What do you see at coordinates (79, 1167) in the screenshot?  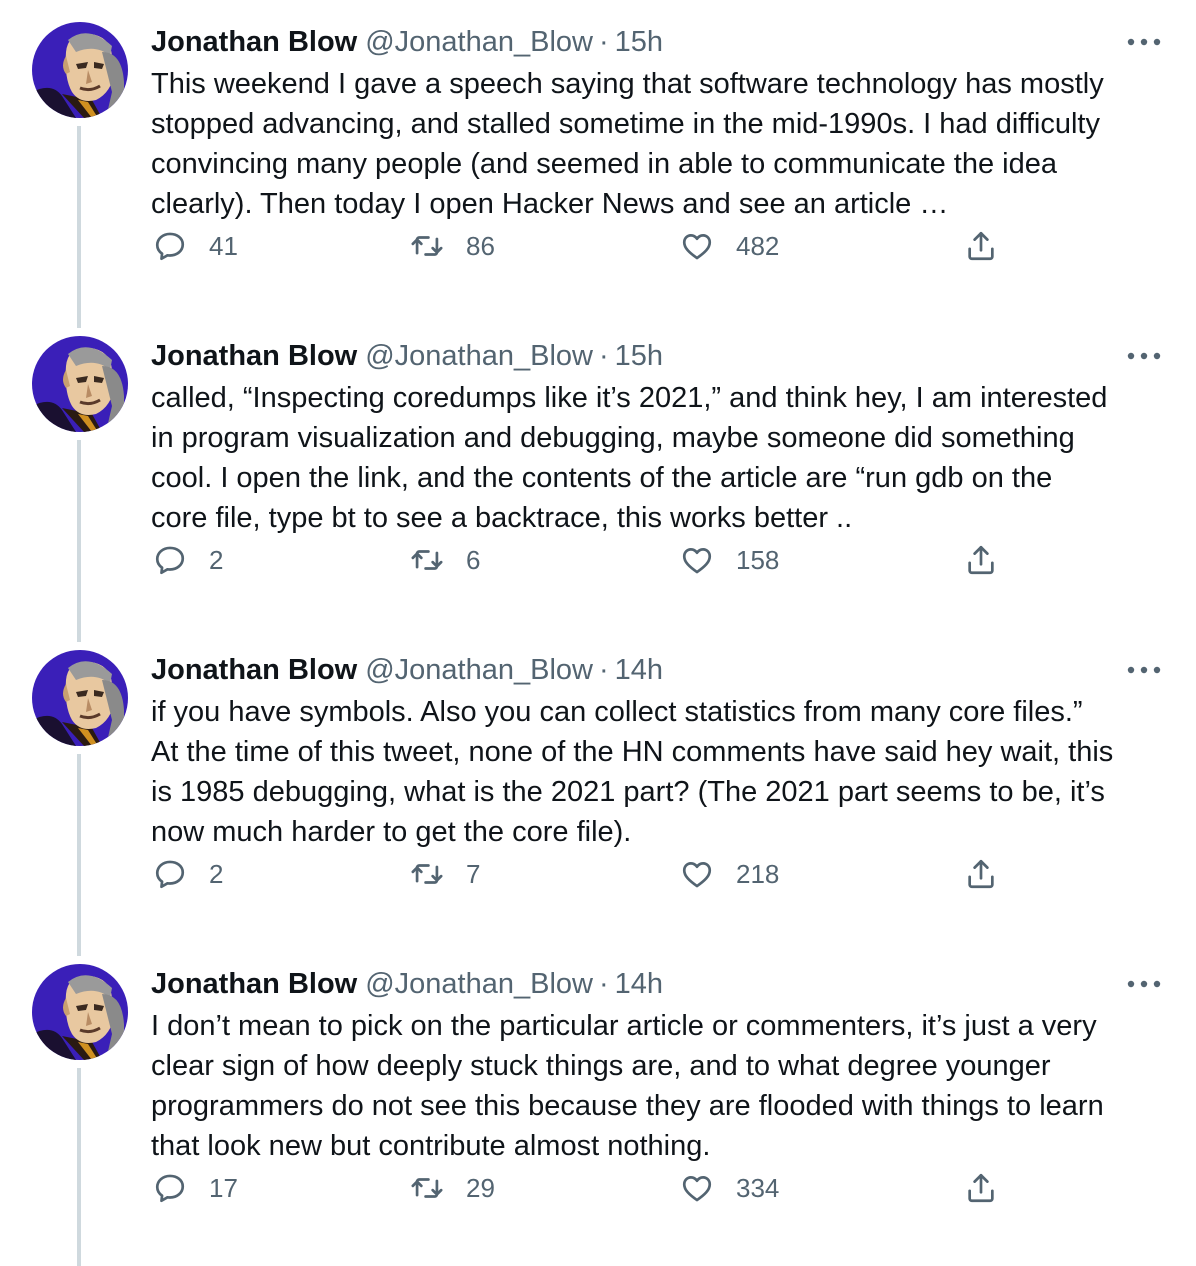 I see `thread-connector-line` at bounding box center [79, 1167].